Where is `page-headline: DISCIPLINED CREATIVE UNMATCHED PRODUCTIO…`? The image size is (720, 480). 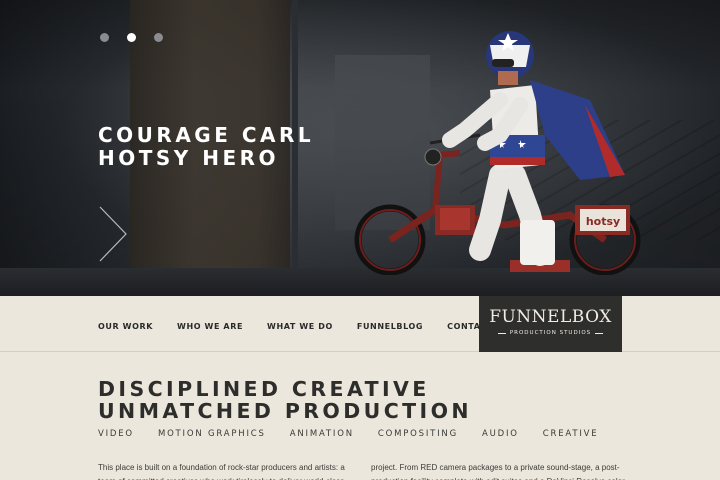
page-headline: DISCIPLINED CREATIVE UNMATCHED PRODUCTIO… is located at coordinates (285, 400).